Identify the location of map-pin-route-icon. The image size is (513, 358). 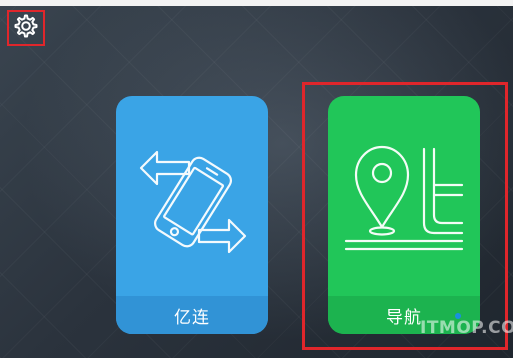
(404, 196).